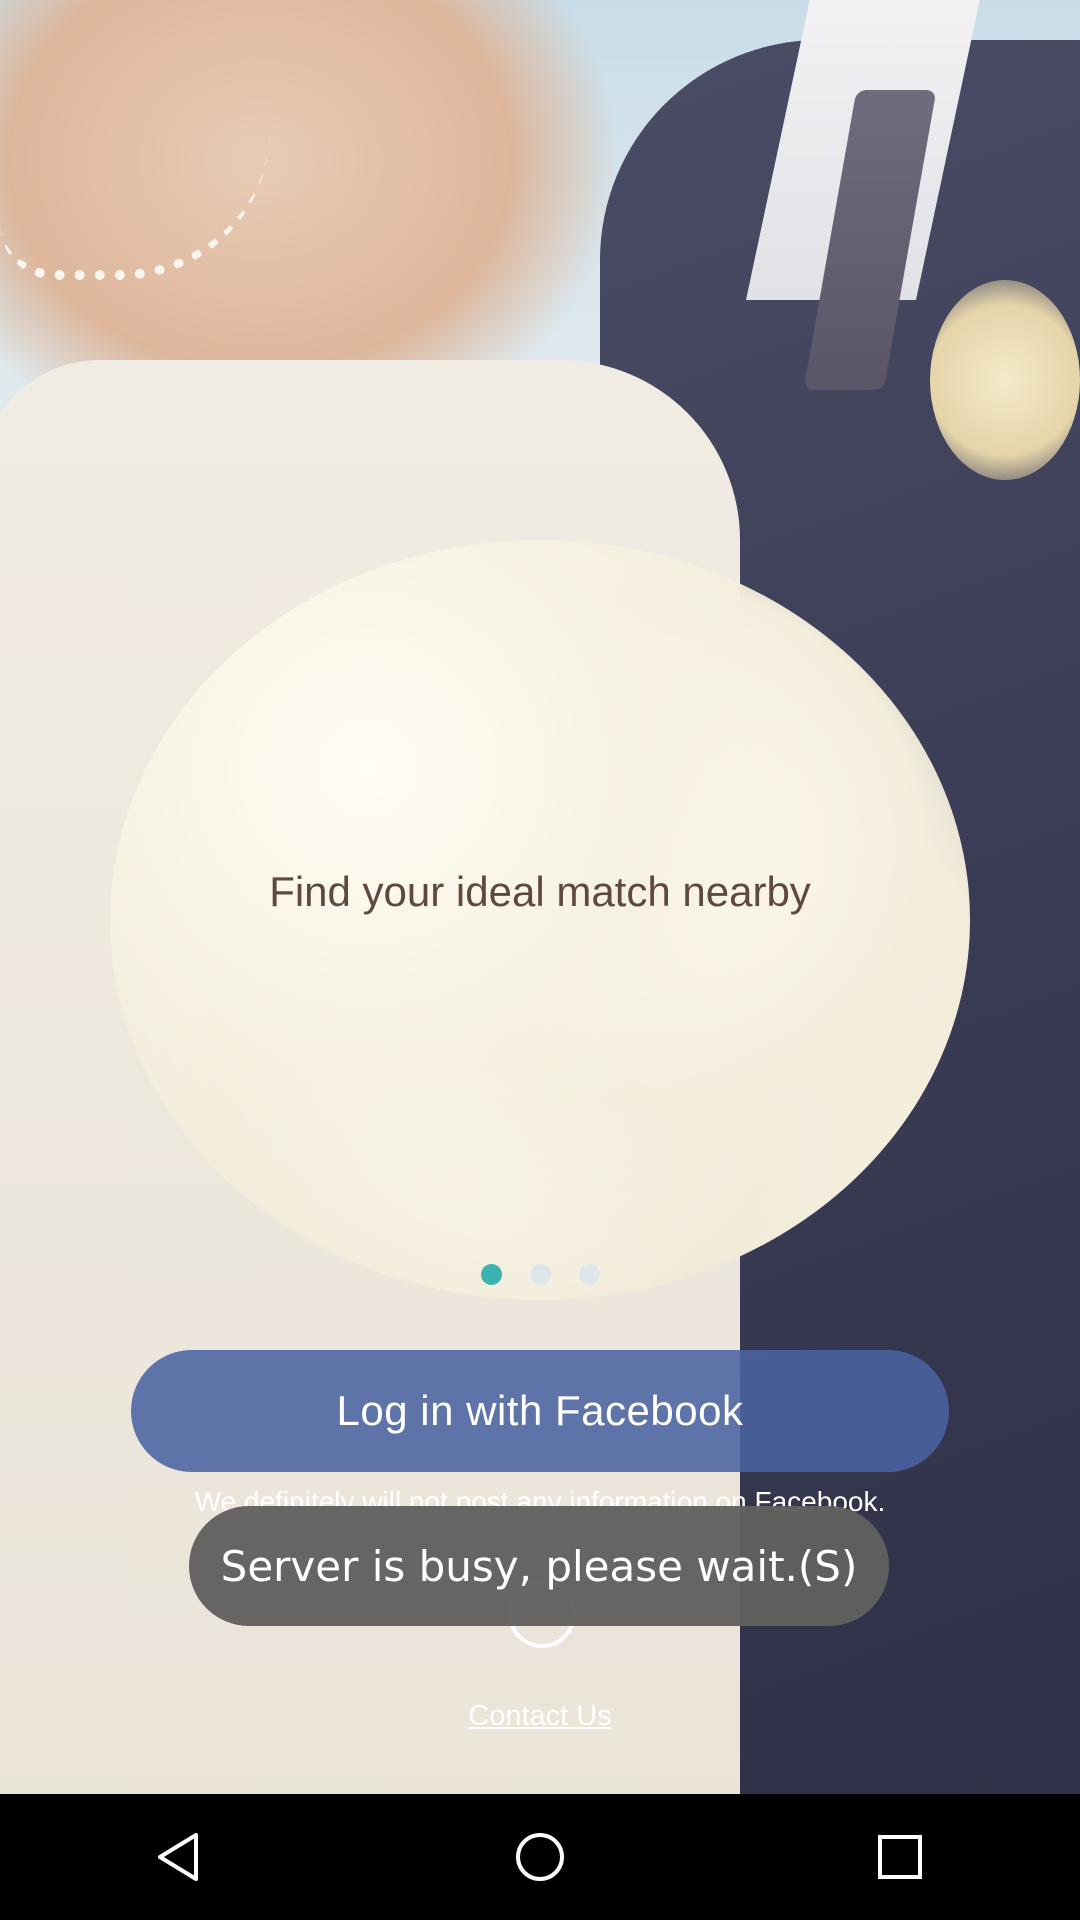 Image resolution: width=1080 pixels, height=1920 pixels. I want to click on back-button, so click(180, 1857).